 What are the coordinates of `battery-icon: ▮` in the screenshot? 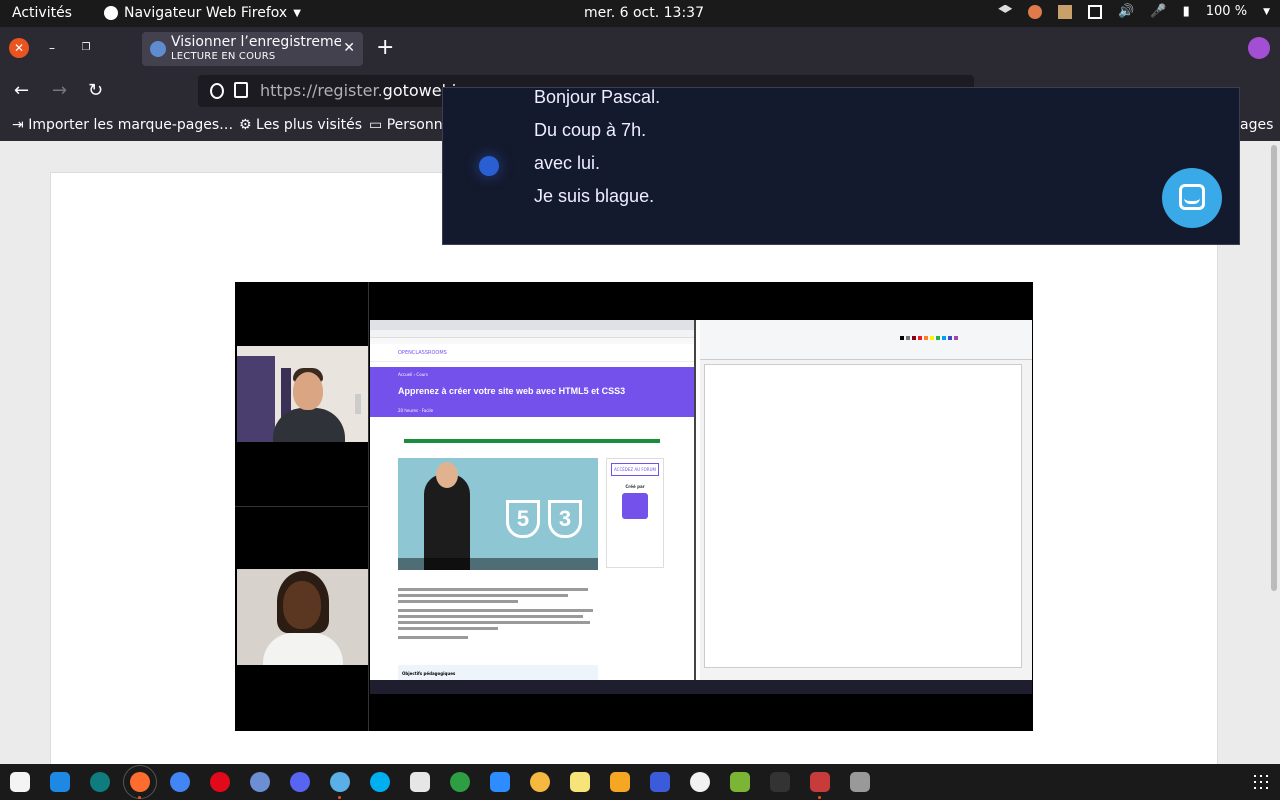 It's located at (1186, 11).